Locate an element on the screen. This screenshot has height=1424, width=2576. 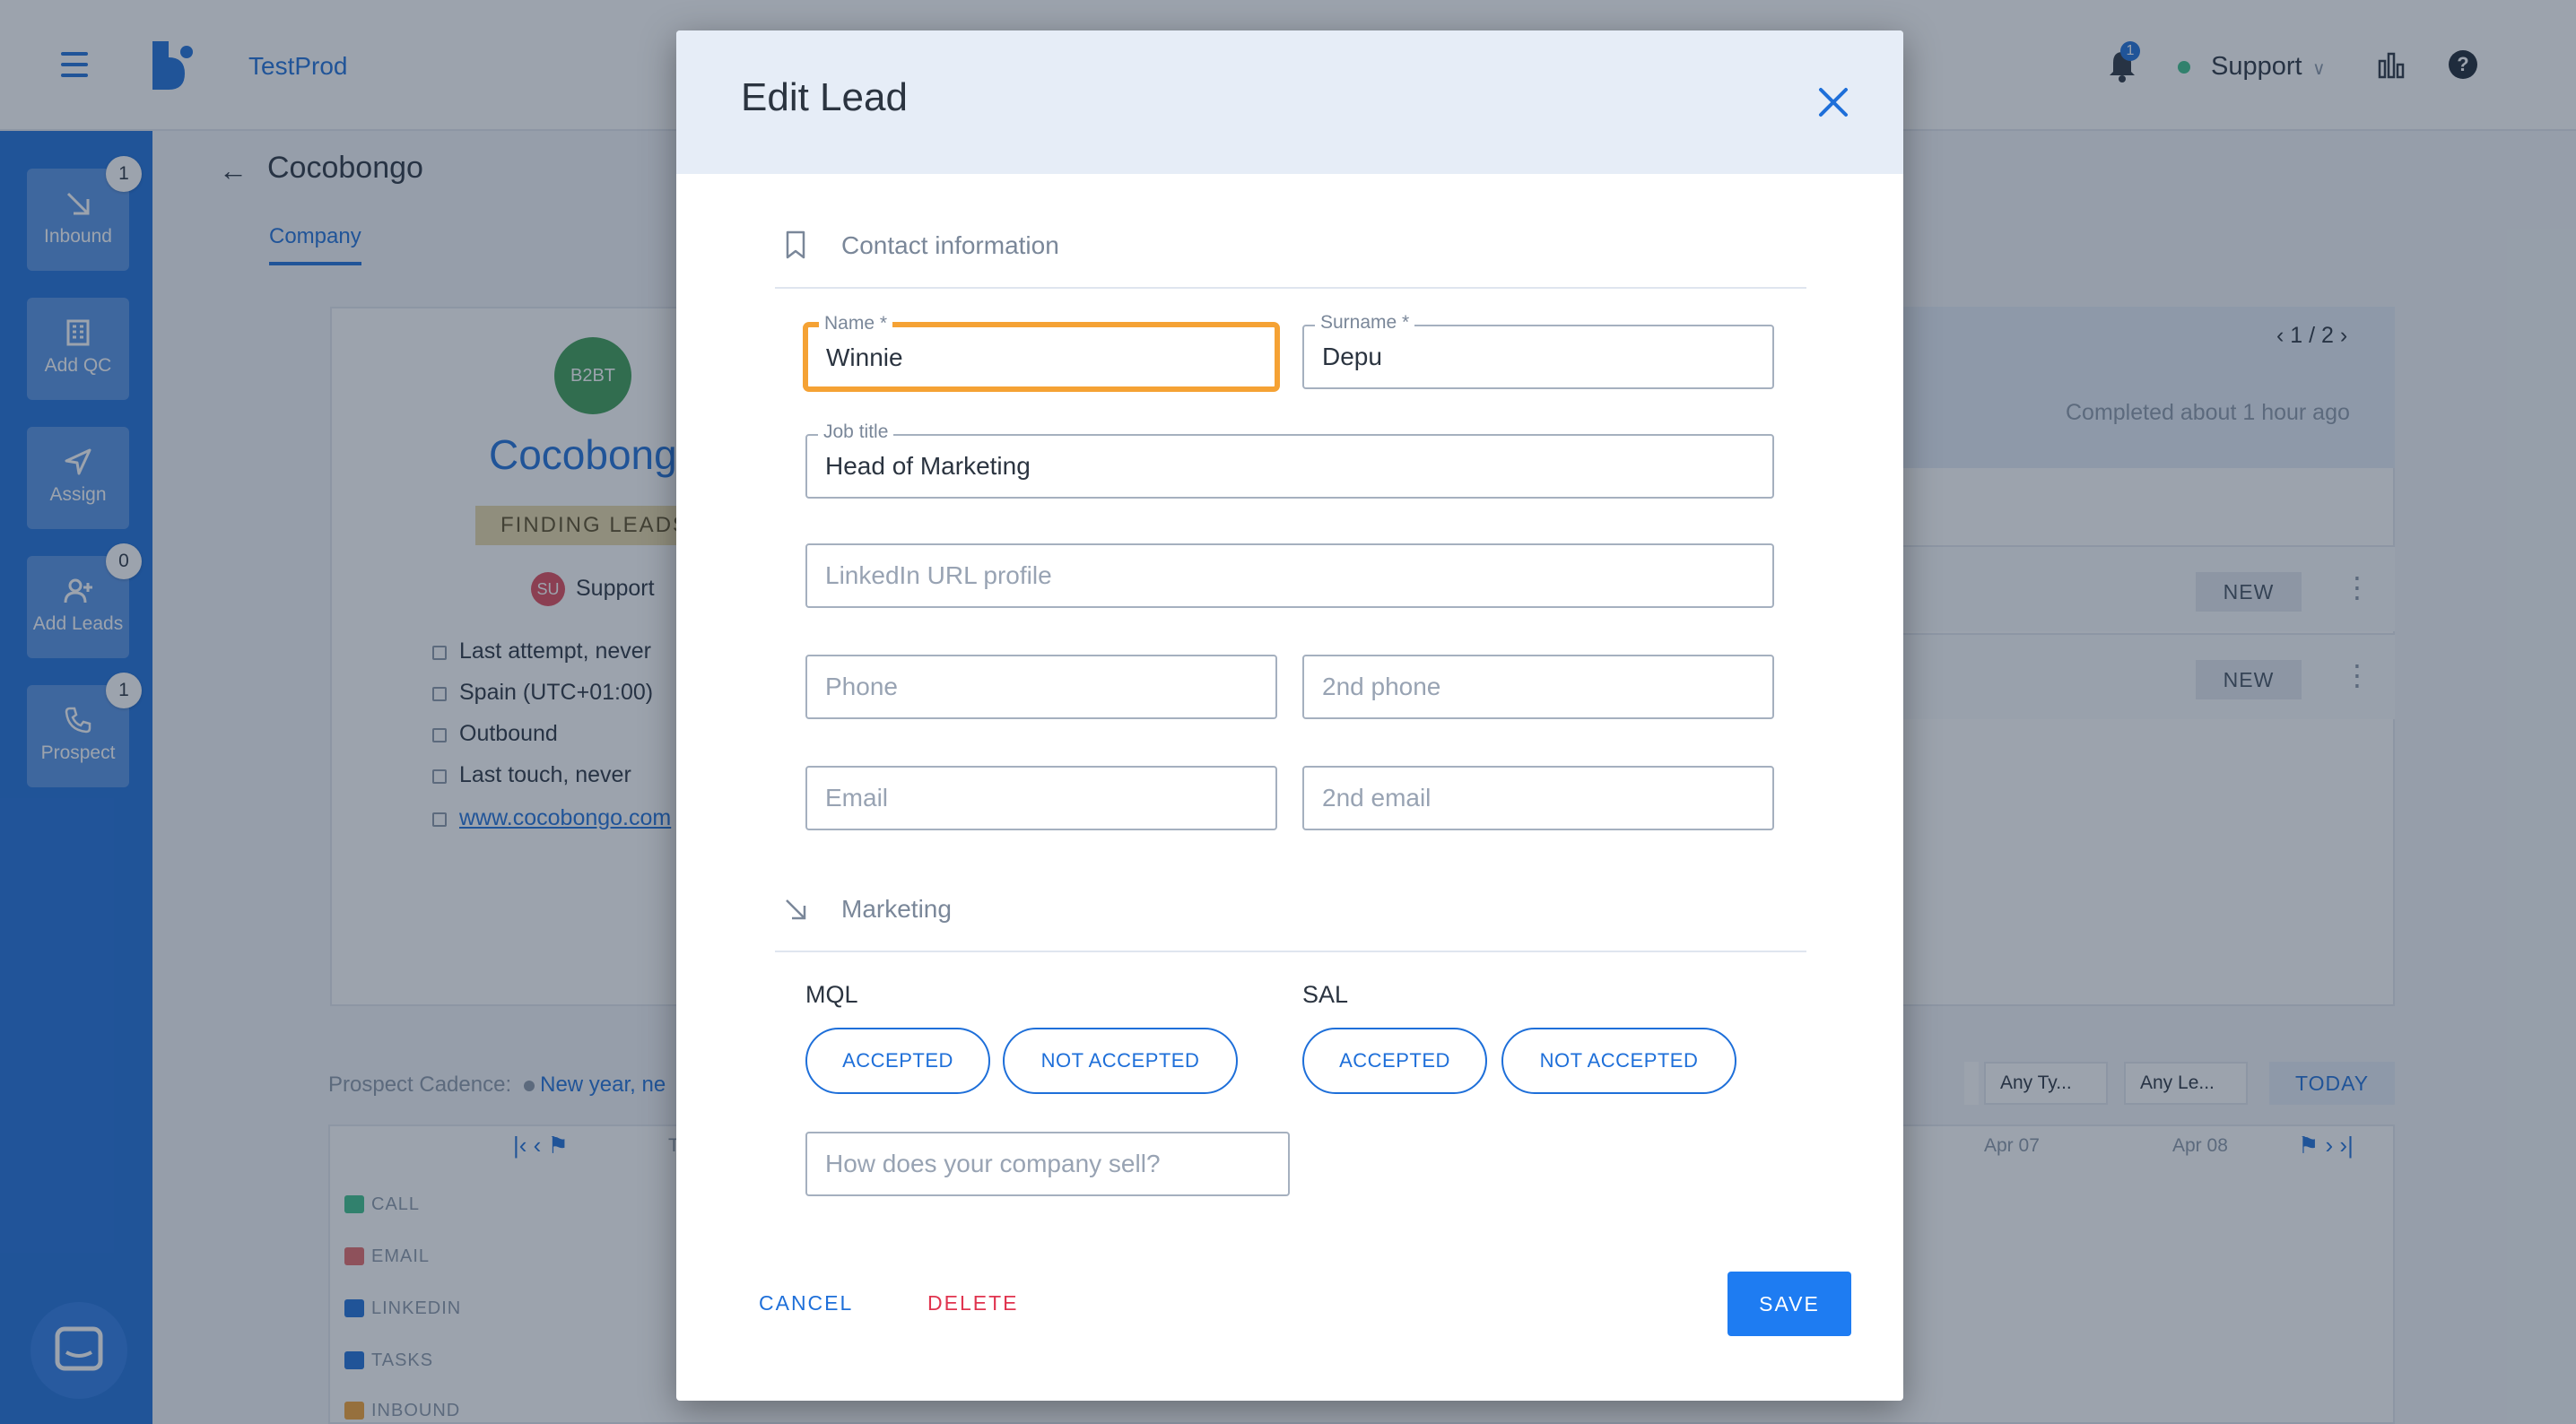
marketing-section-header: Marketing is located at coordinates (1290, 913).